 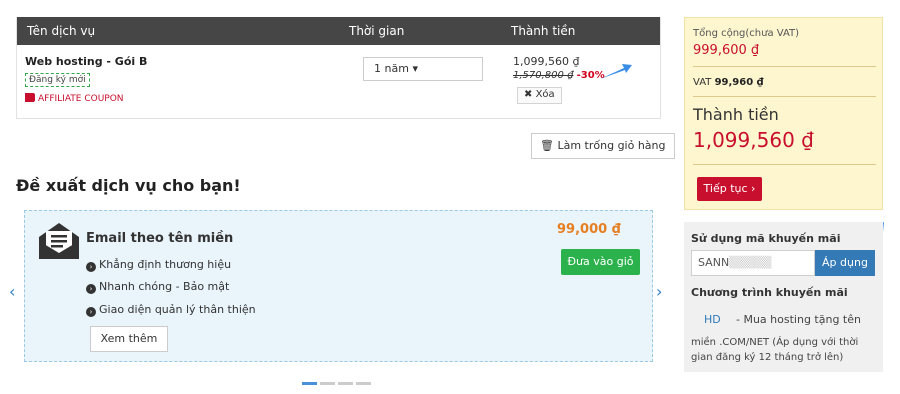 I want to click on promo-code-blurred: ▒▒▒▒▒, so click(x=750, y=262).